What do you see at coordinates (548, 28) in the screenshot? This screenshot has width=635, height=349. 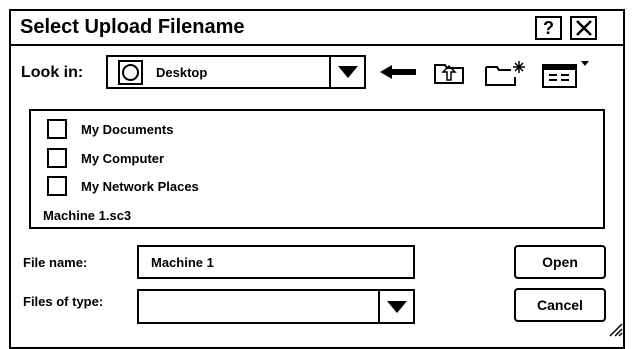 I see `help-button: ?` at bounding box center [548, 28].